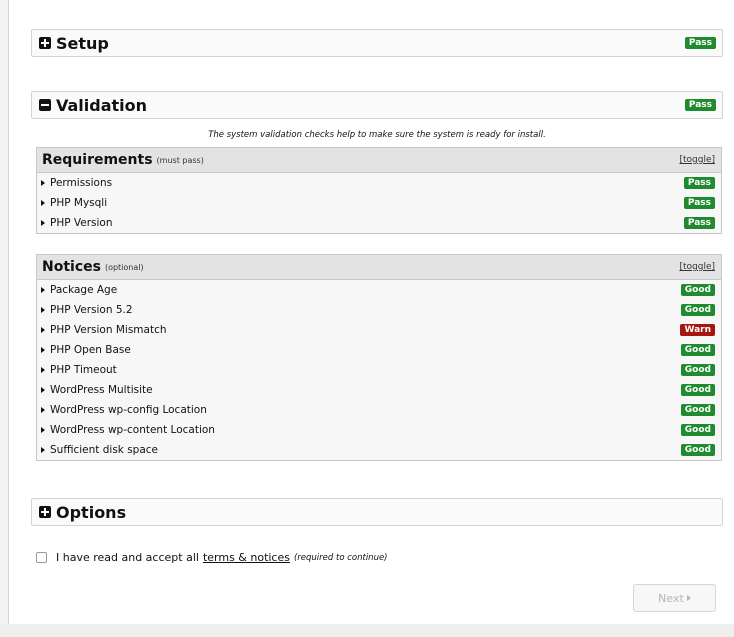 The image size is (734, 637). What do you see at coordinates (379, 183) in the screenshot?
I see `requirement-row: Permissions Pass` at bounding box center [379, 183].